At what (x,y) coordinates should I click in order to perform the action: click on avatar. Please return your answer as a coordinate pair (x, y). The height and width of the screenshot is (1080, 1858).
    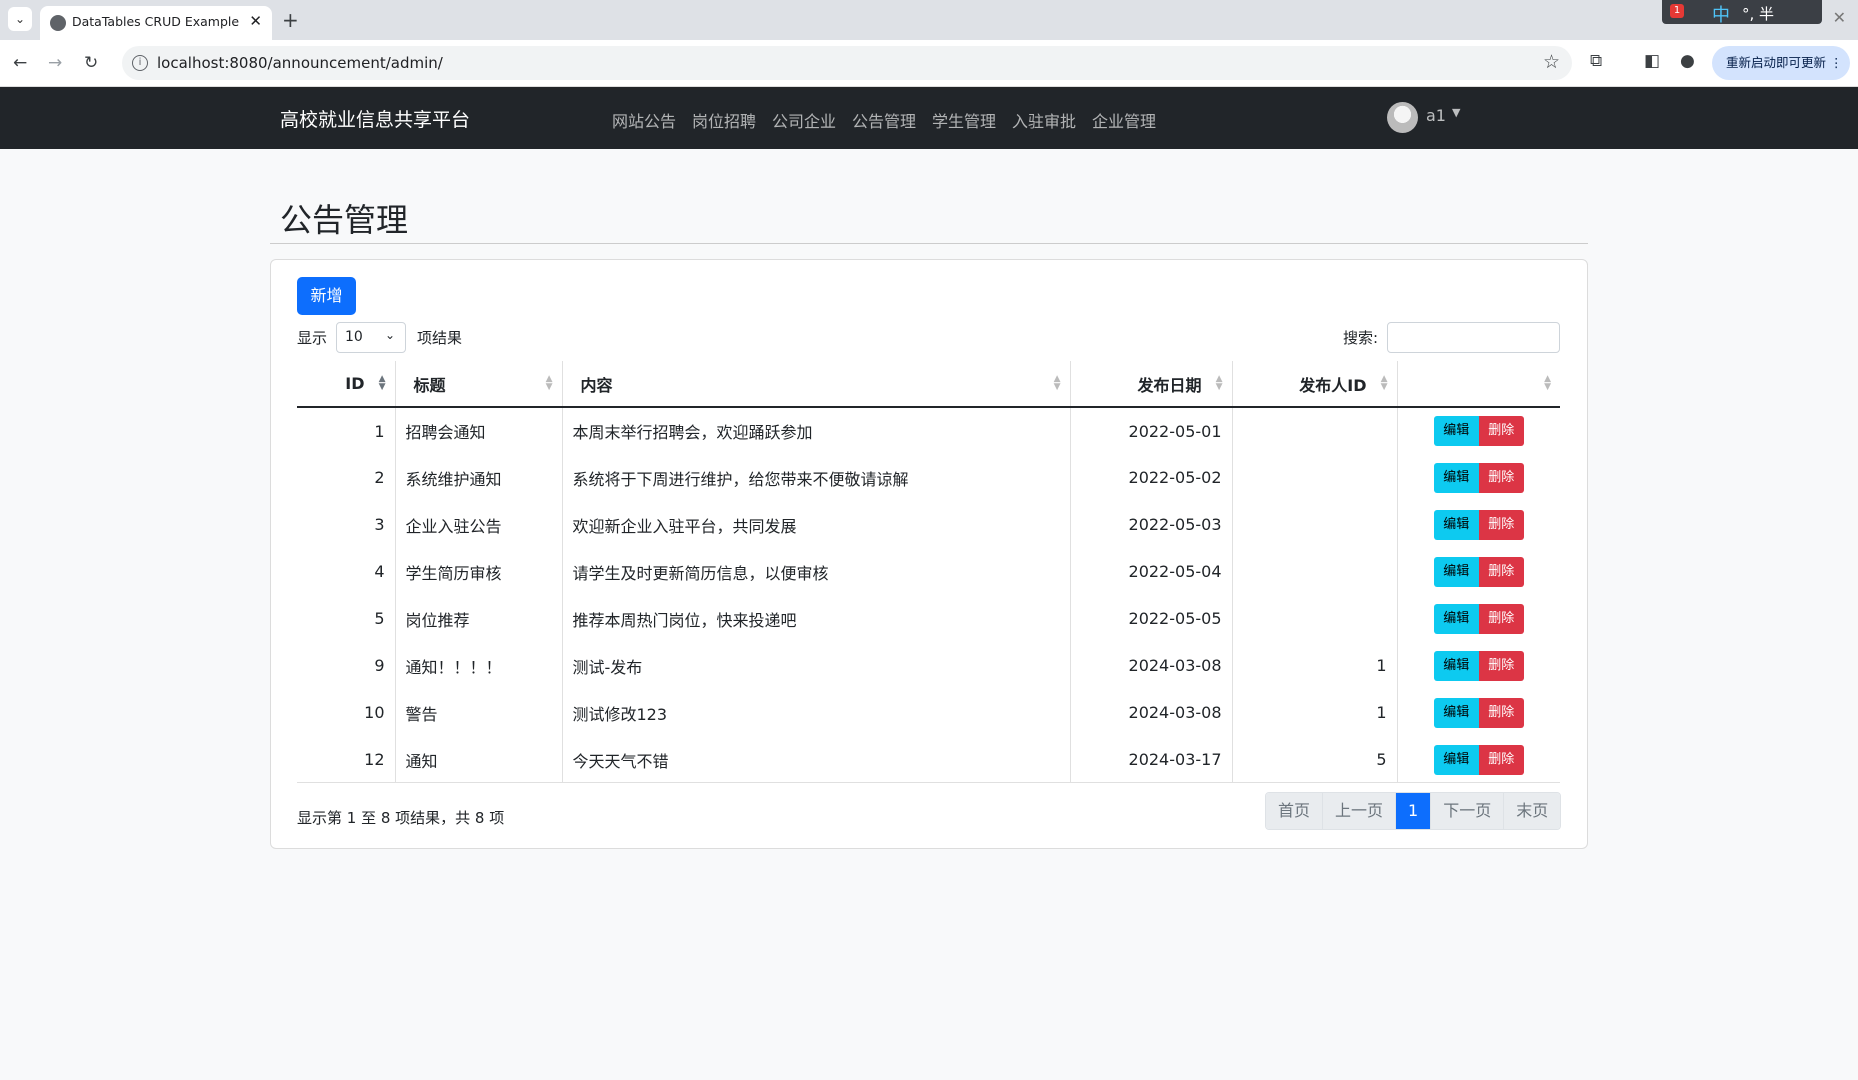
    Looking at the image, I should click on (1402, 117).